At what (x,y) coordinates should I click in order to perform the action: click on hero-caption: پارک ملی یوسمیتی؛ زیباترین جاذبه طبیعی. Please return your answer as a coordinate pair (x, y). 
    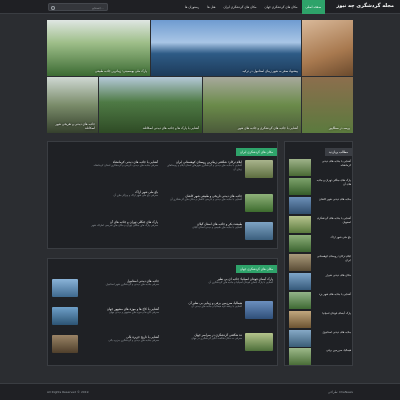
    Looking at the image, I should click on (120, 71).